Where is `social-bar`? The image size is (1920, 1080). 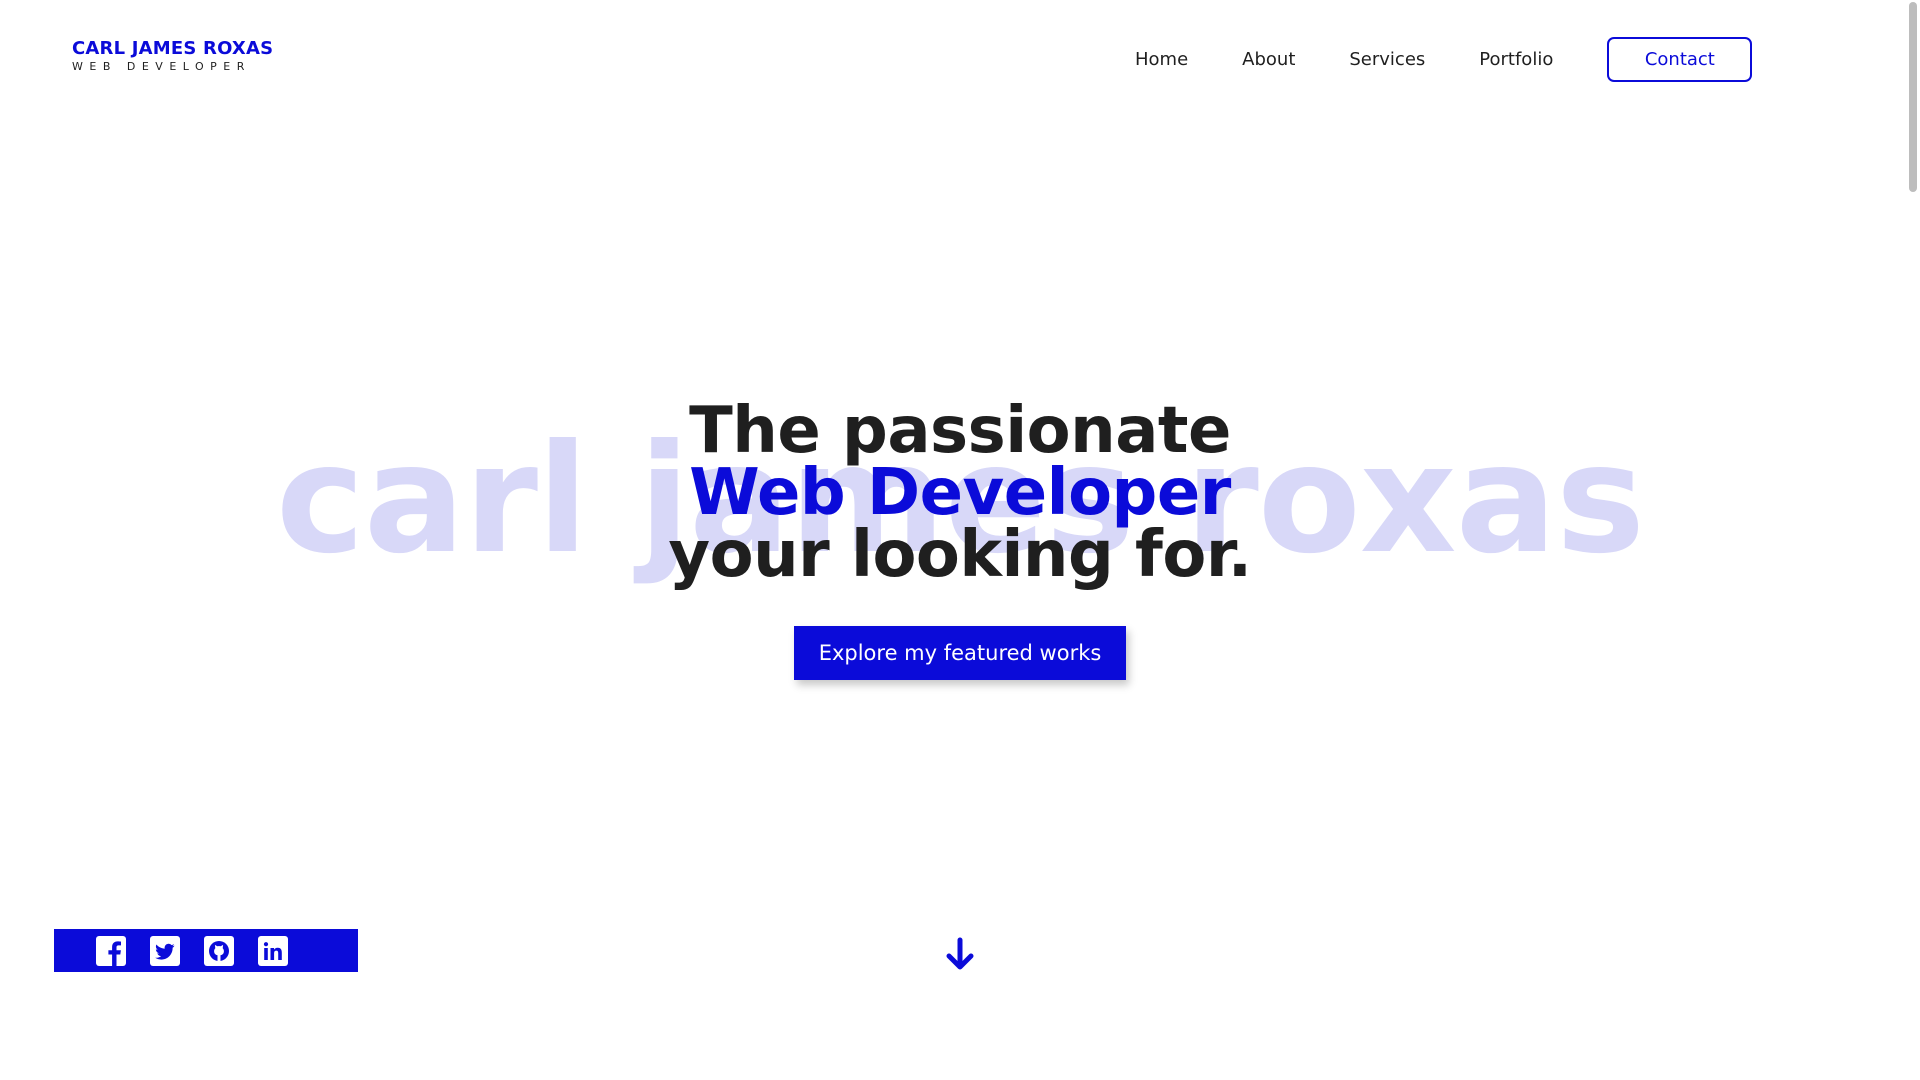
social-bar is located at coordinates (206, 950).